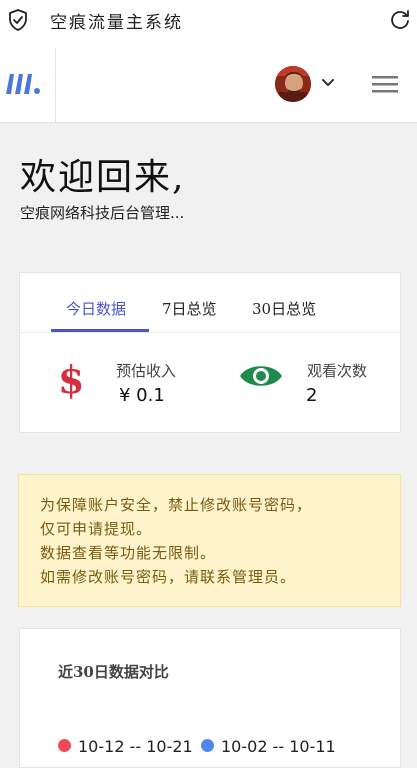 This screenshot has width=417, height=768. I want to click on notice-line: 如需修改账号密码，请联系管理员。, so click(168, 577).